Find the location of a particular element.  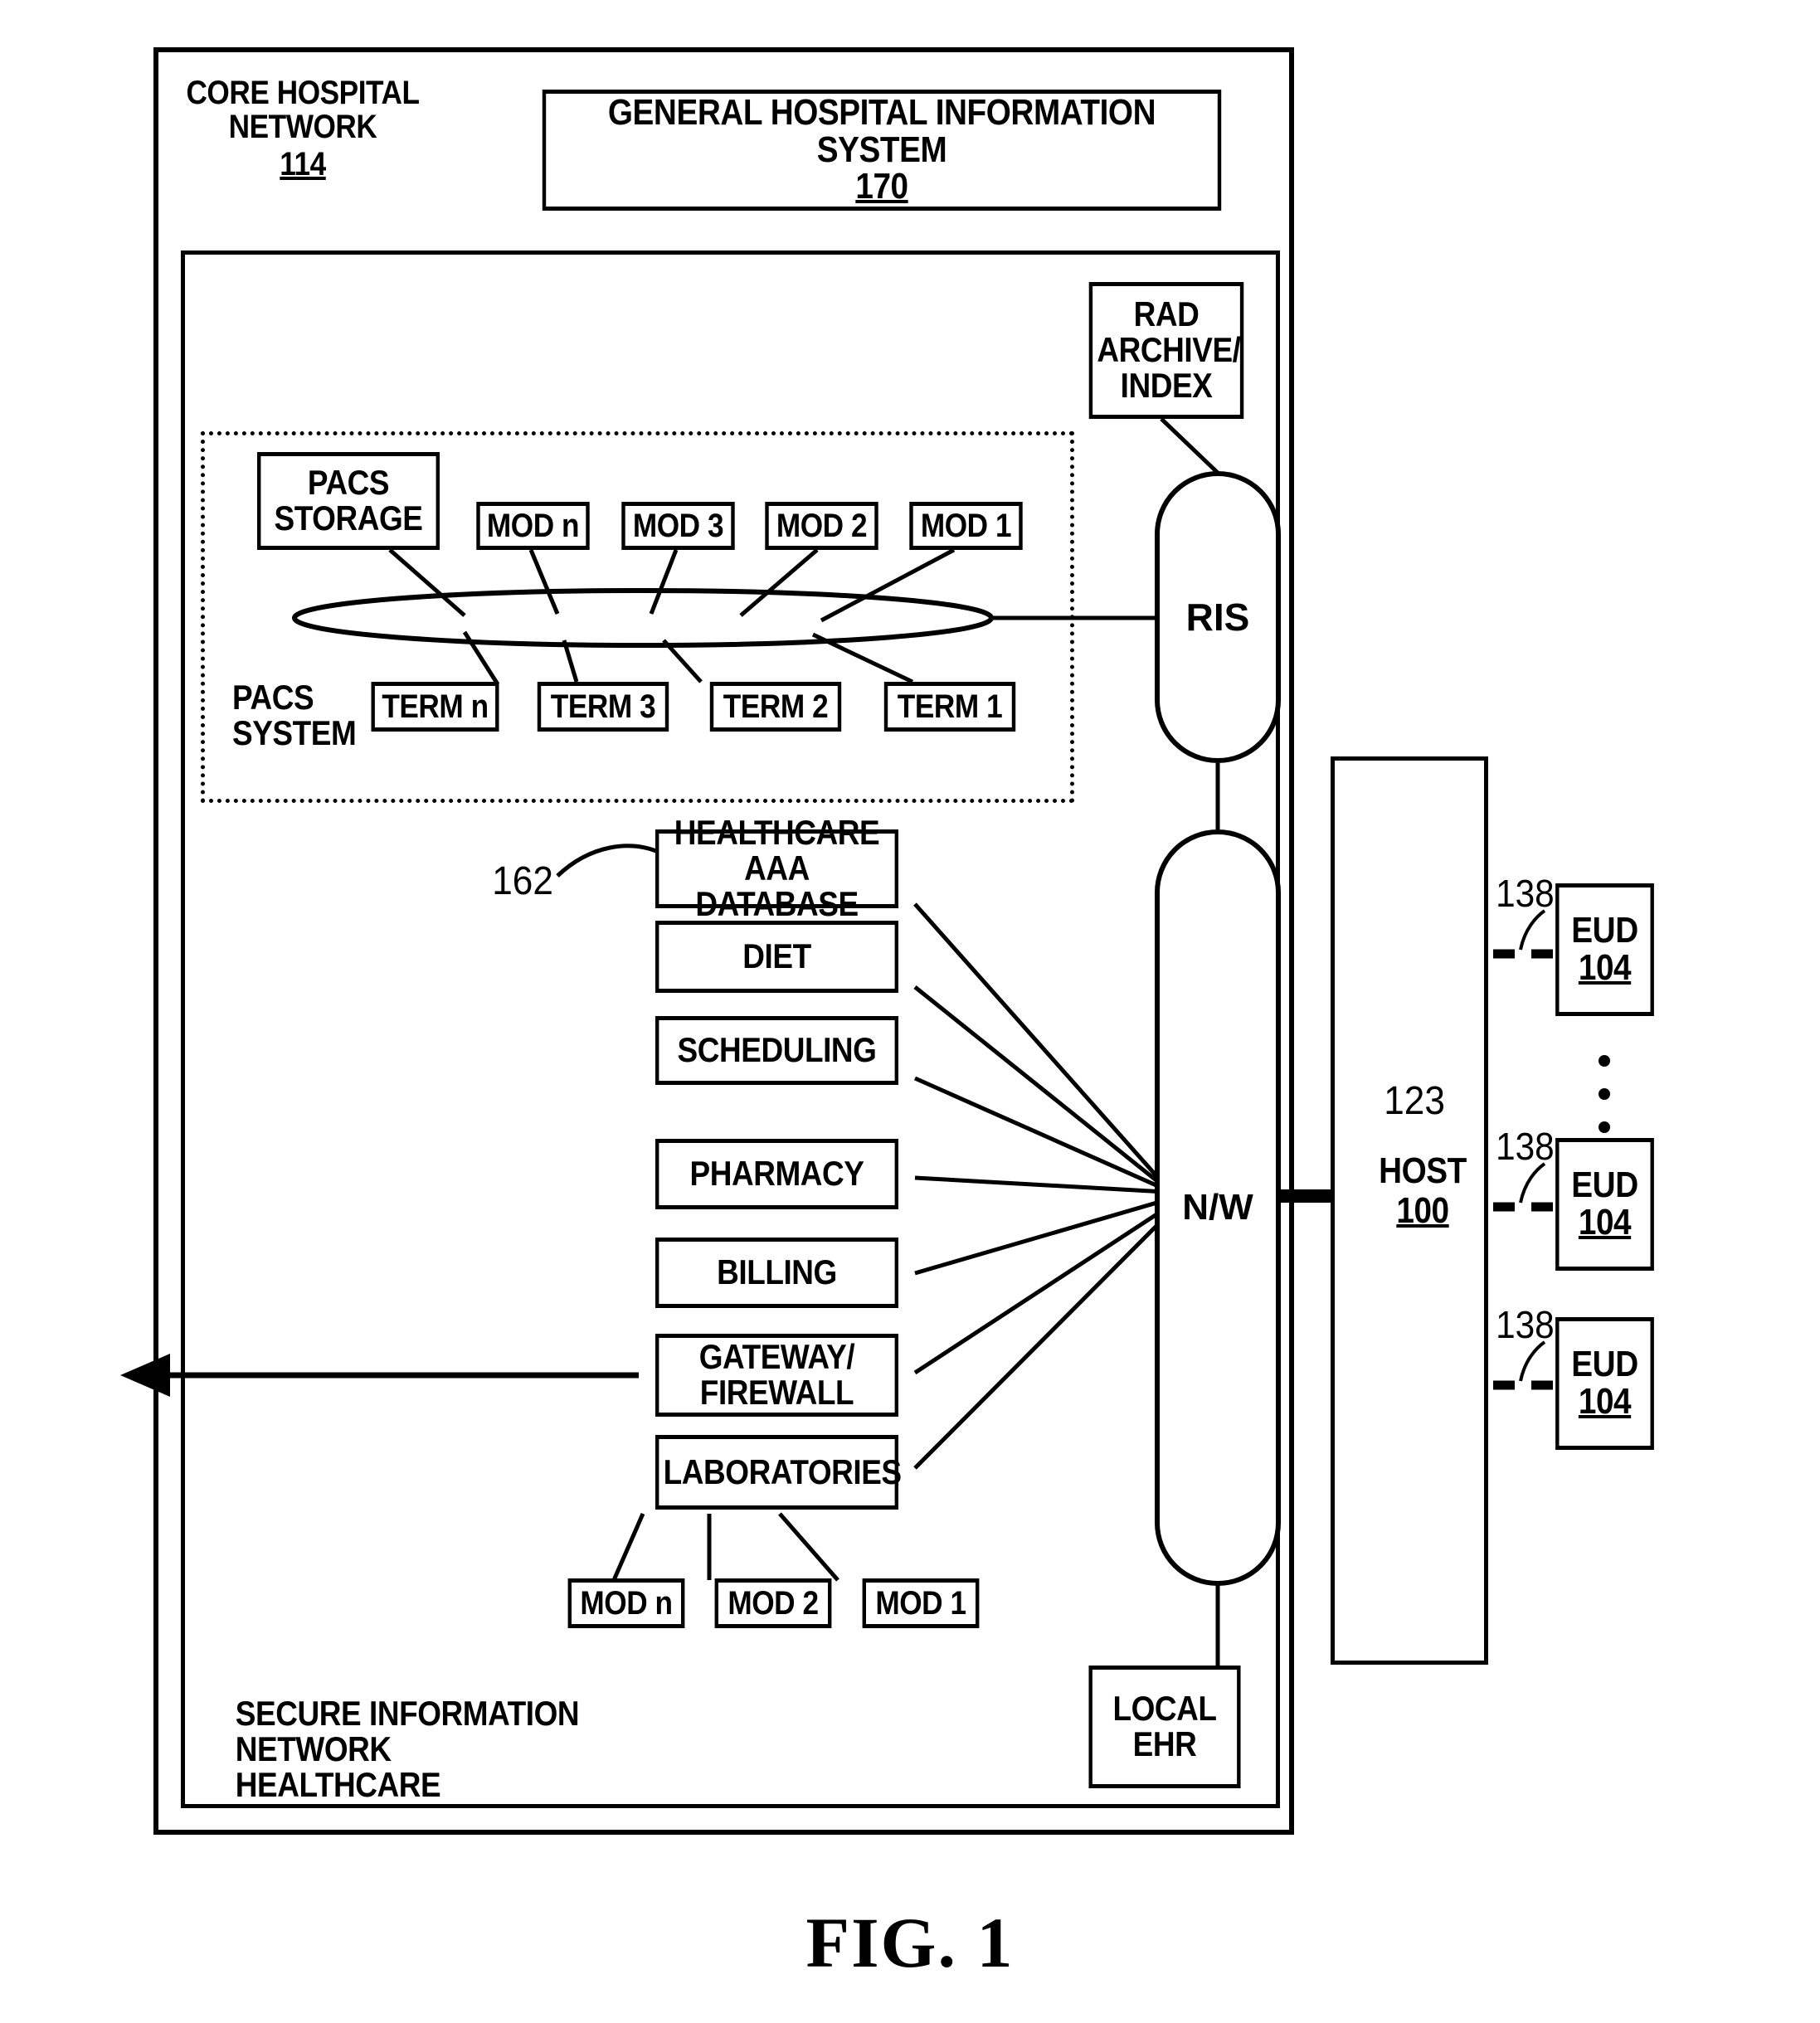

terminal-label: TERM n is located at coordinates (435, 707).